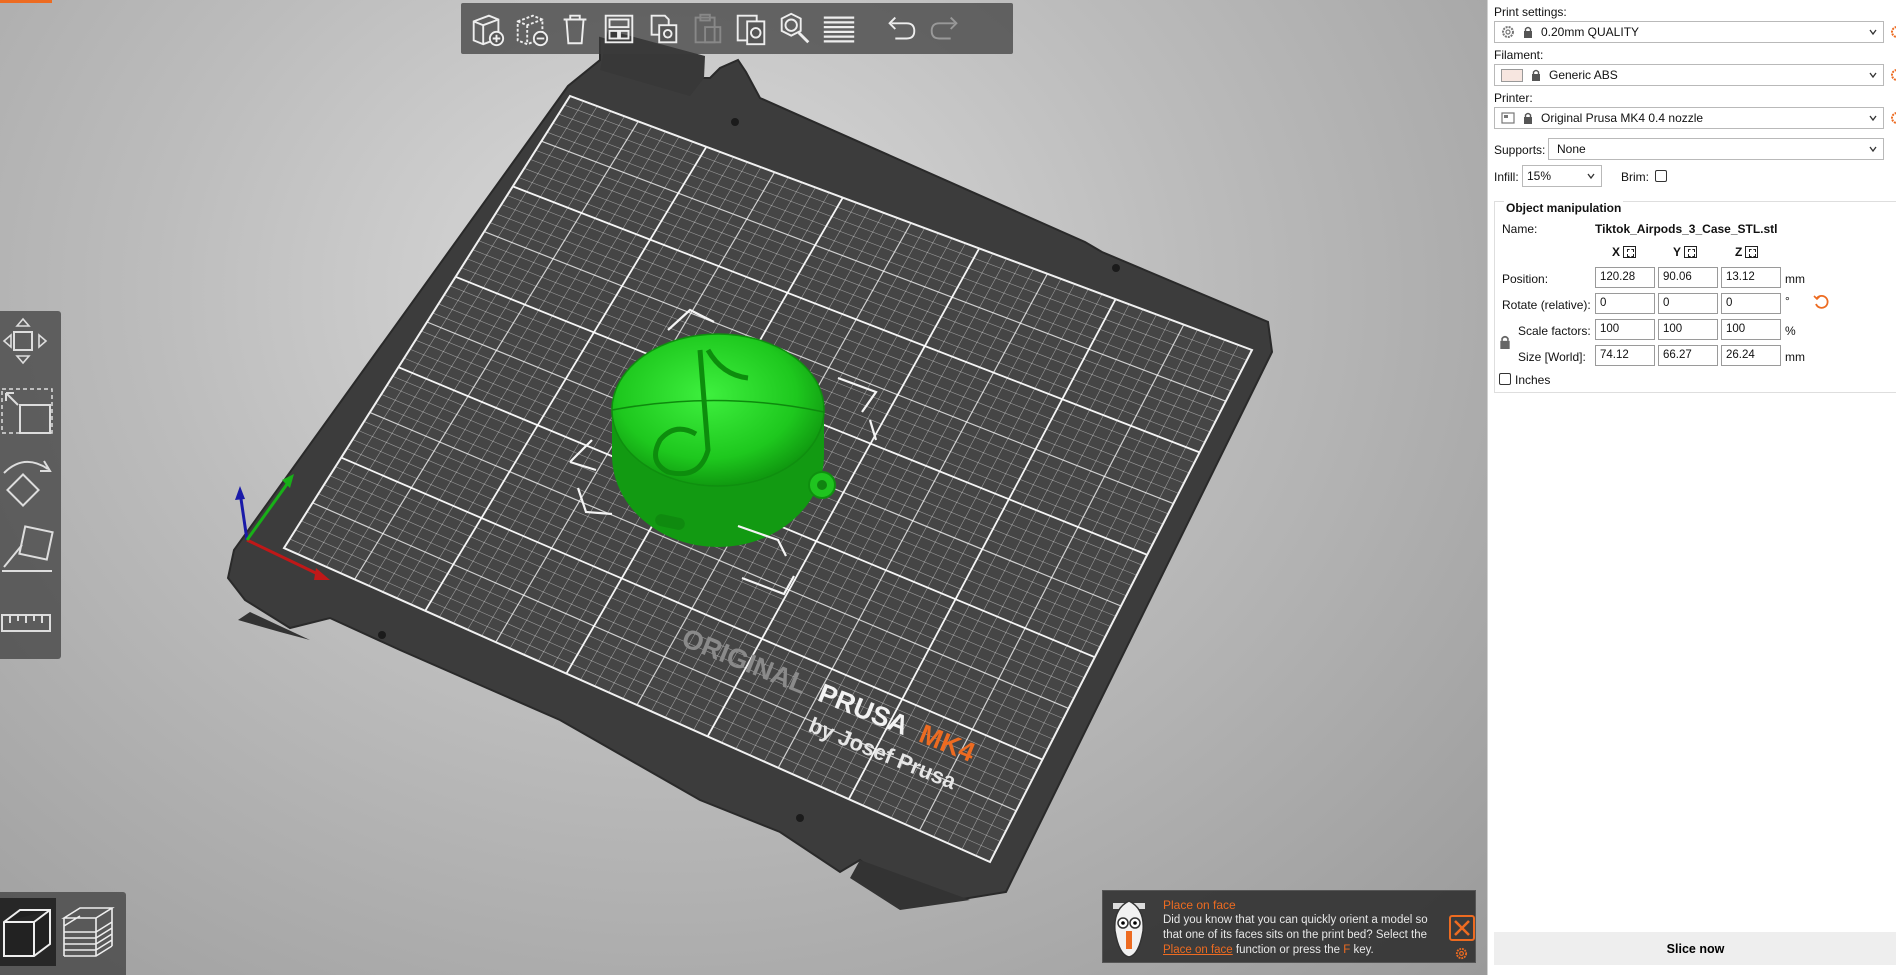  Describe the element at coordinates (1552, 357) in the screenshot. I see `size-label: Size [World]:` at that location.